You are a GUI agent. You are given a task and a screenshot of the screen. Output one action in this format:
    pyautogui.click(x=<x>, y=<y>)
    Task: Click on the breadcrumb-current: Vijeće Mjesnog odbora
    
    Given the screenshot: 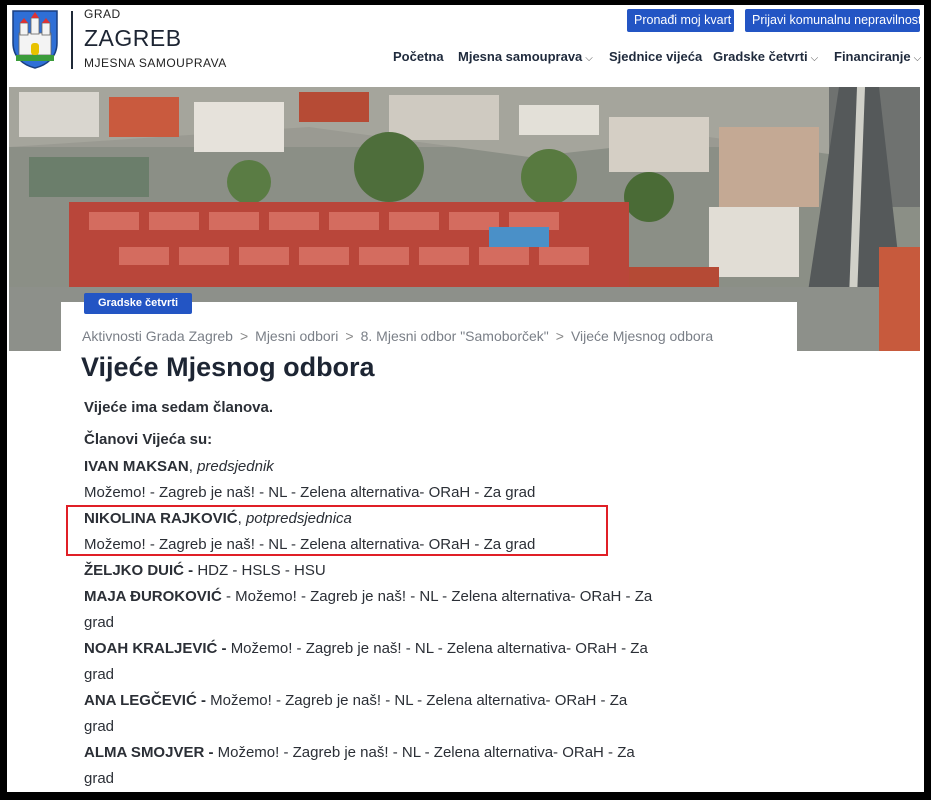 What is the action you would take?
    pyautogui.click(x=642, y=336)
    